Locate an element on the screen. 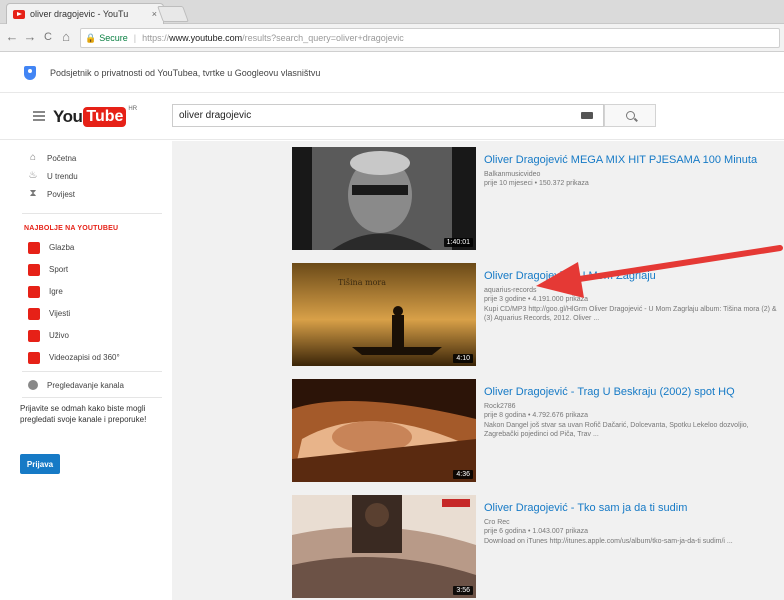  video-stats: prije 8 godina • 4.792.676 prikaza is located at coordinates (536, 415).